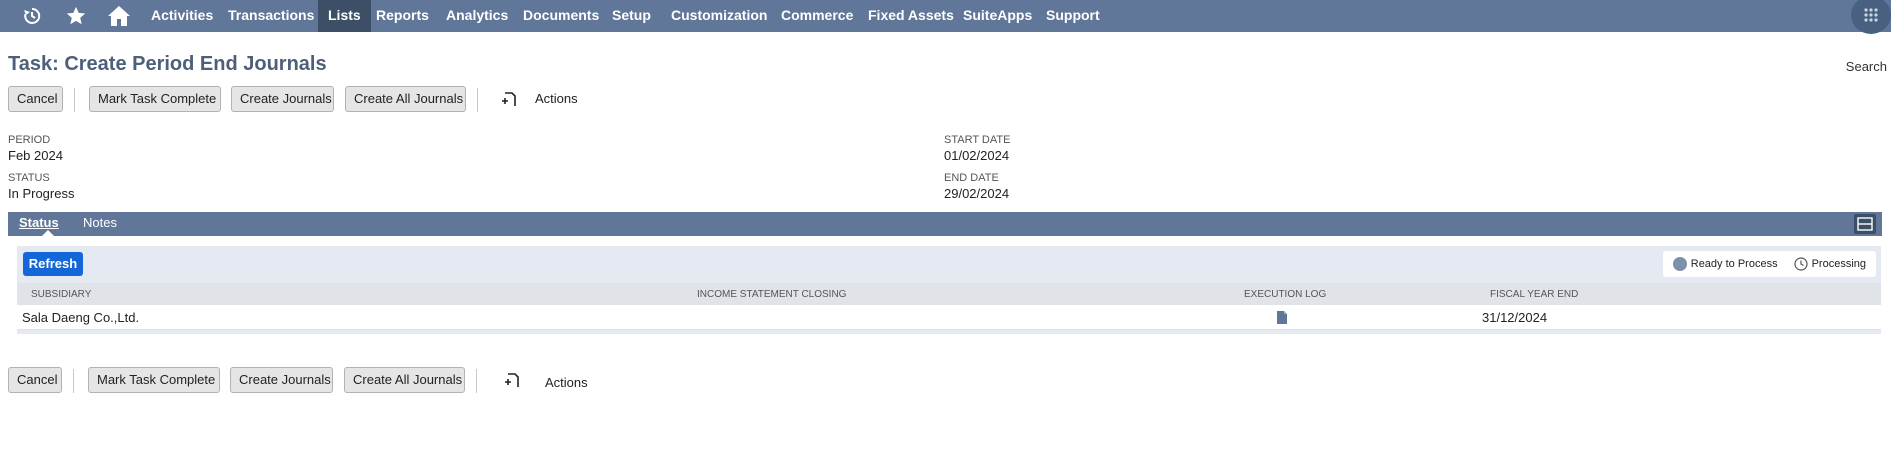 The width and height of the screenshot is (1891, 471). I want to click on nav-fixed-assets: Fixed Assets, so click(911, 16).